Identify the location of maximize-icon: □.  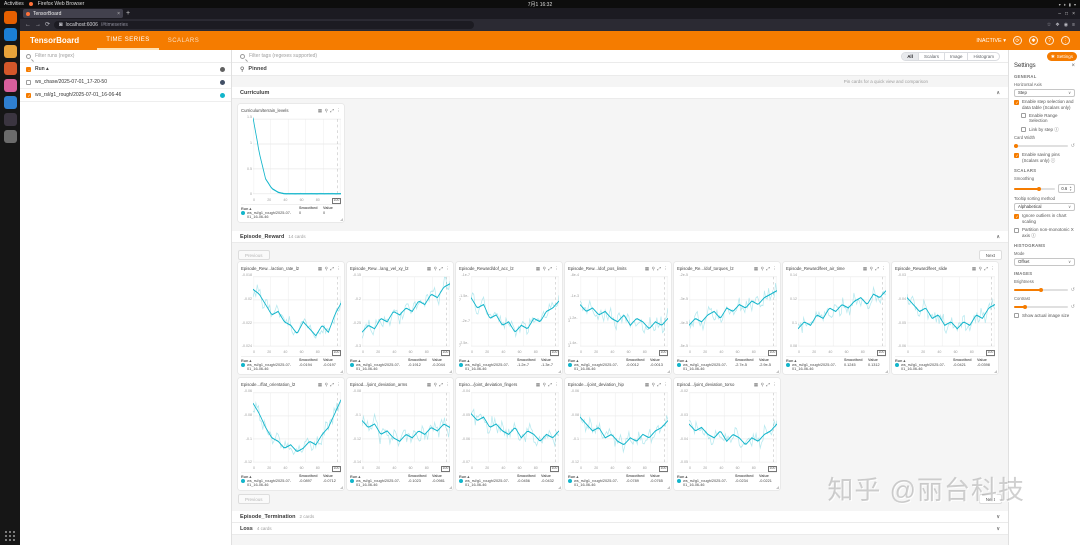
(1066, 14).